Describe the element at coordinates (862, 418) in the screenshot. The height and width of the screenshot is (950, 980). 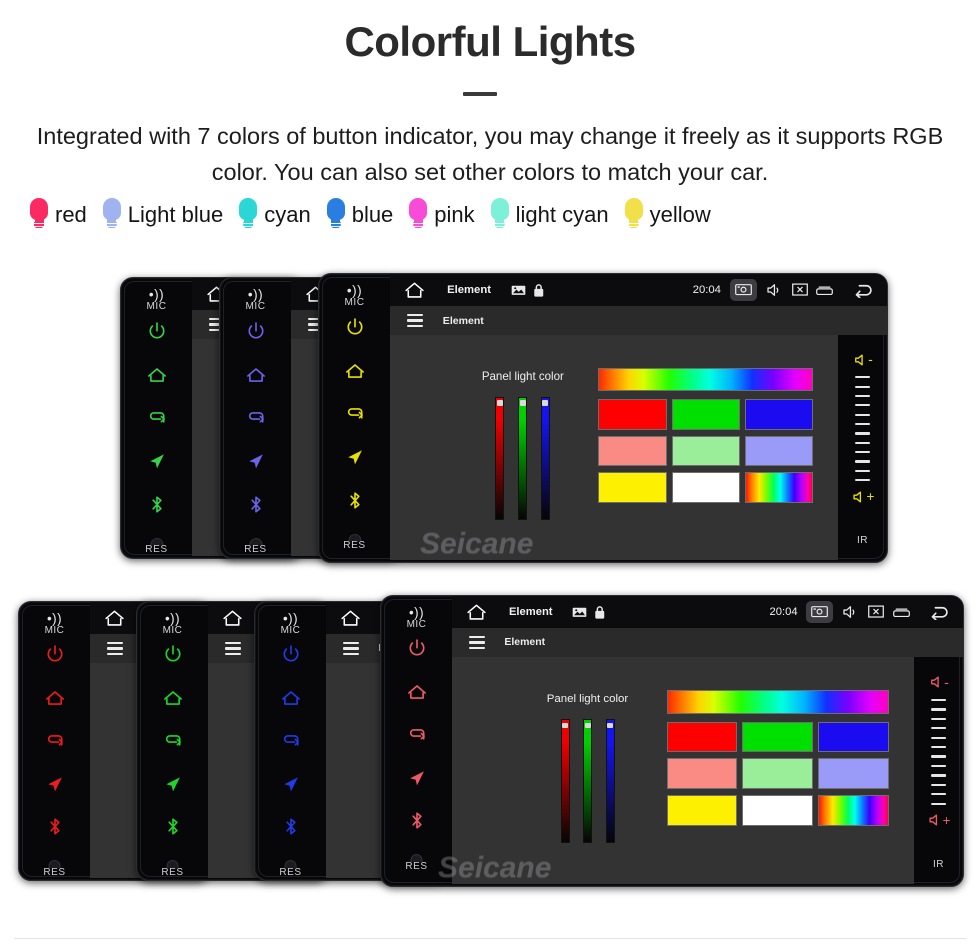
I see `volume-rail: - + IR` at that location.